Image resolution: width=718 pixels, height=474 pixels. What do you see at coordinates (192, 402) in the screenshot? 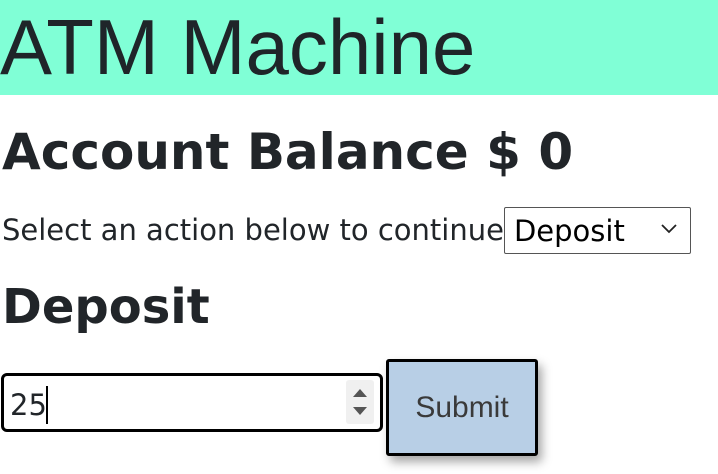
I see `amount-input: 25` at bounding box center [192, 402].